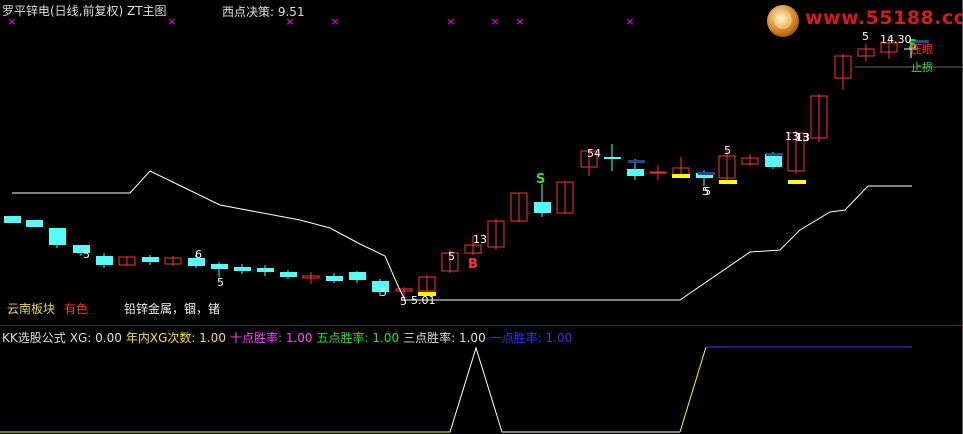  I want to click on xg-value: XG: 0.00, so click(95, 338).